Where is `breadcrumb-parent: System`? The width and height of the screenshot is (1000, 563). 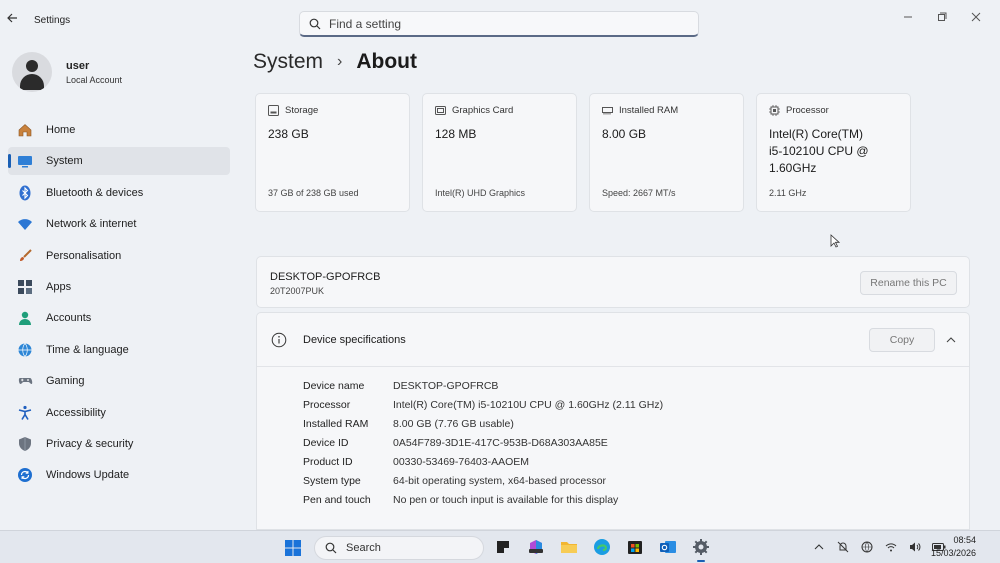 breadcrumb-parent: System is located at coordinates (288, 62).